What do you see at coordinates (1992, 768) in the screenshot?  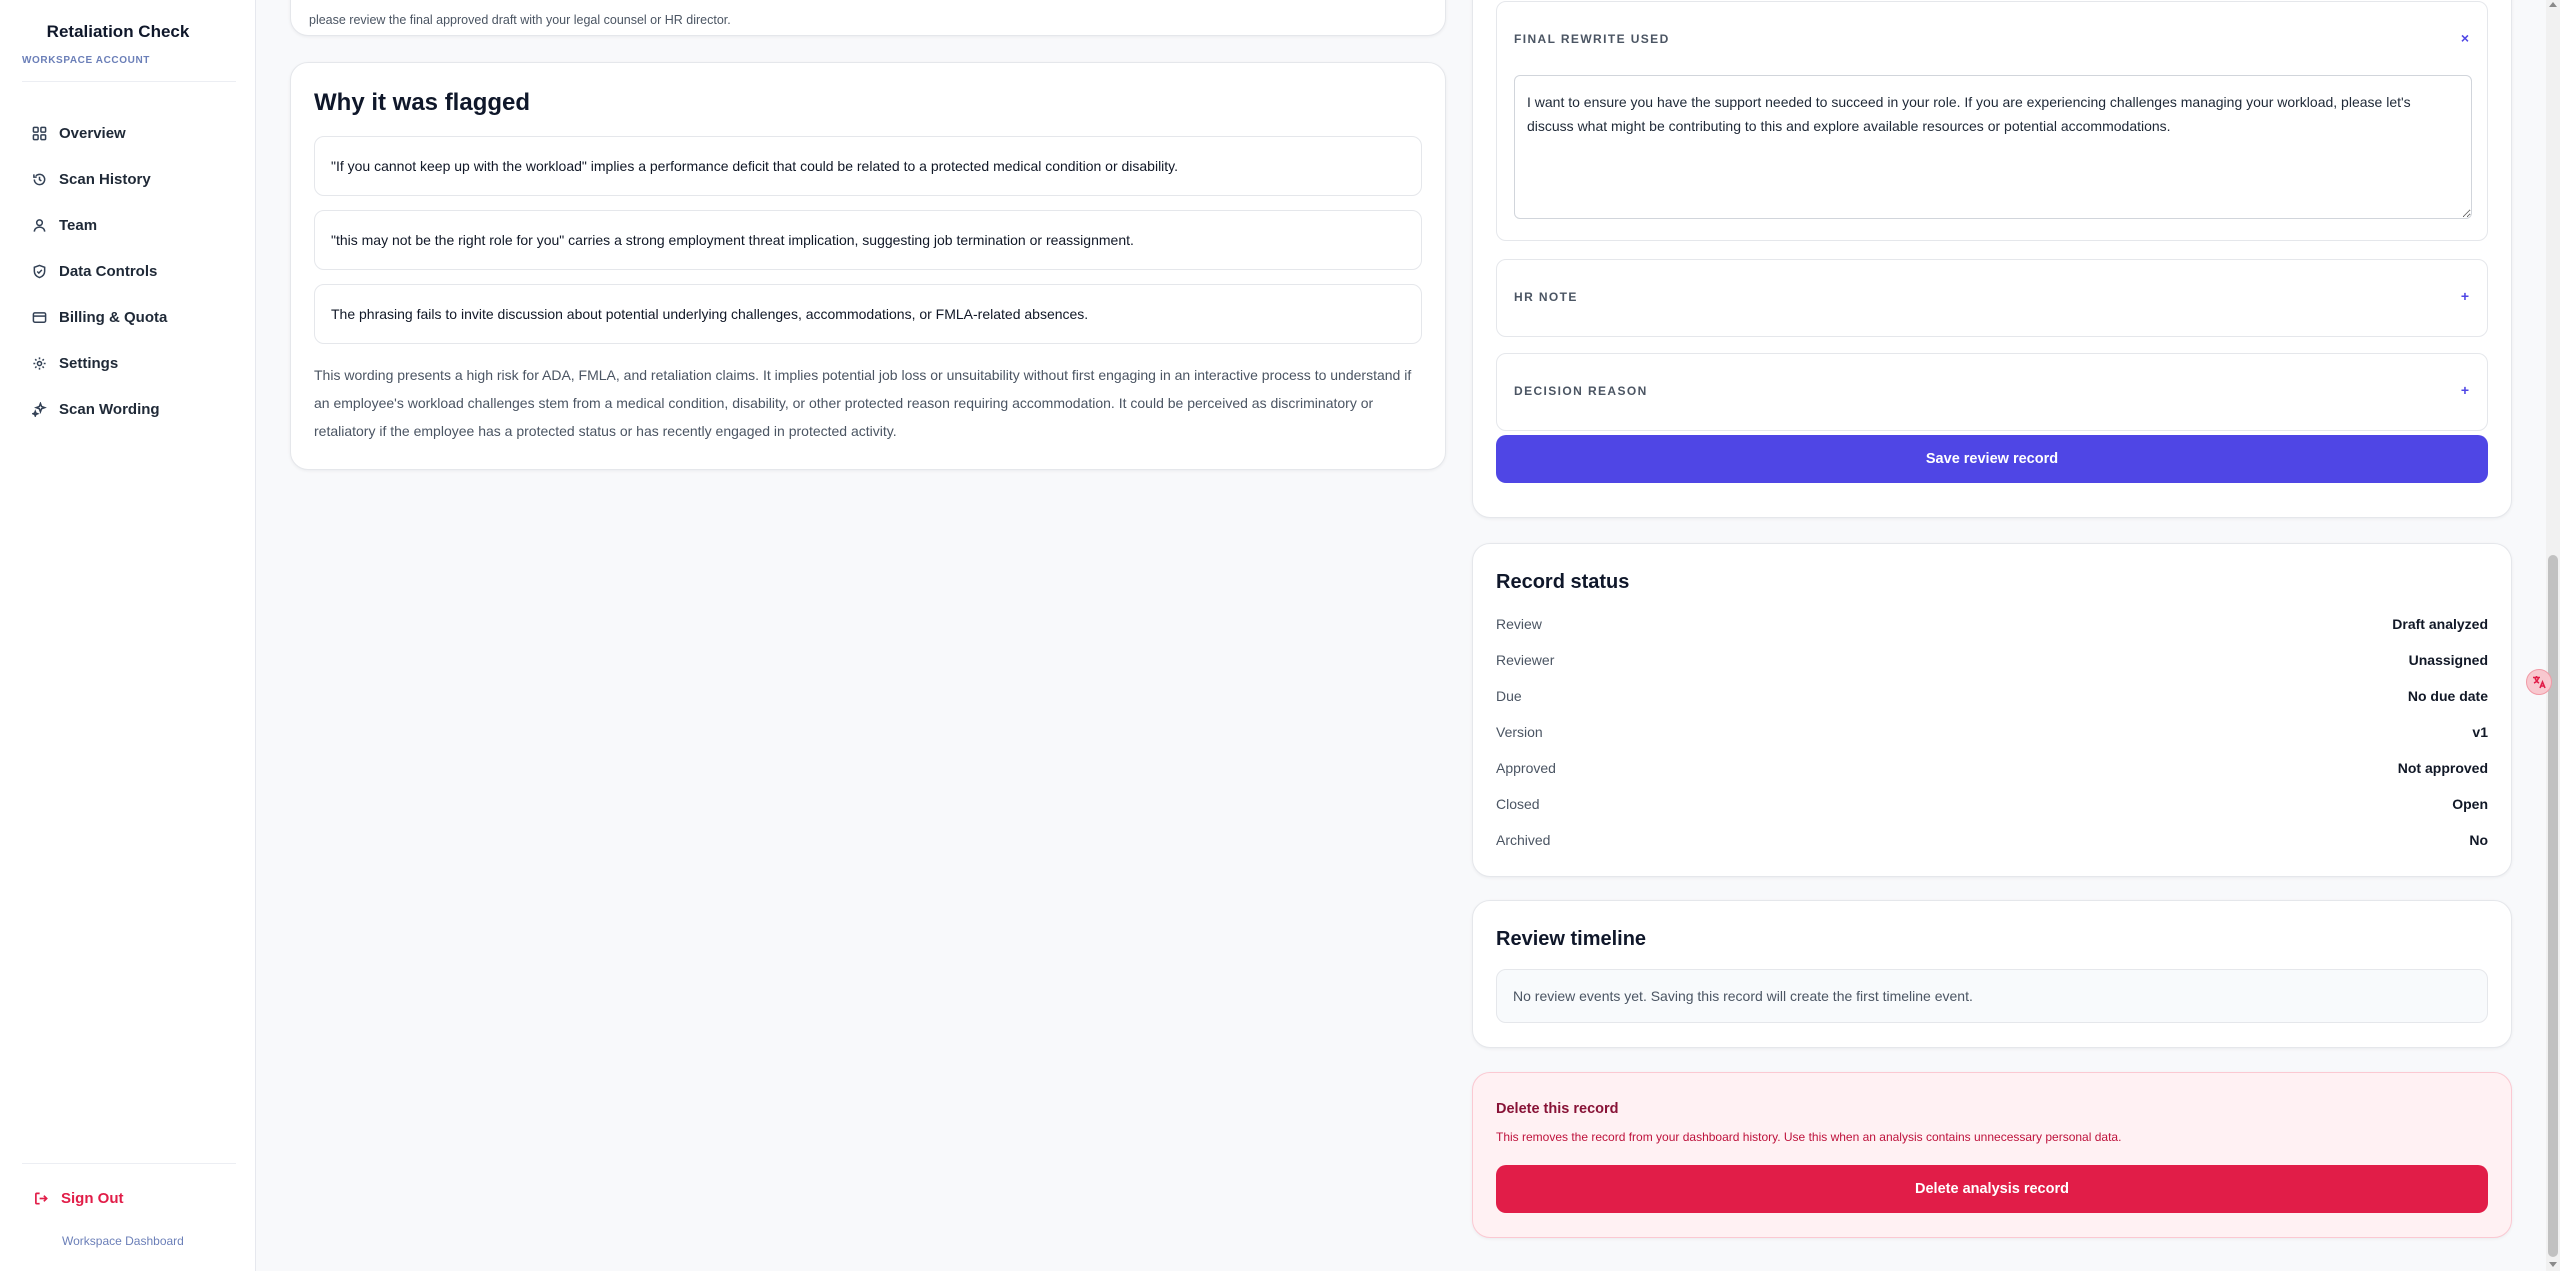 I see `status-row-approved: Approved Not approved` at bounding box center [1992, 768].